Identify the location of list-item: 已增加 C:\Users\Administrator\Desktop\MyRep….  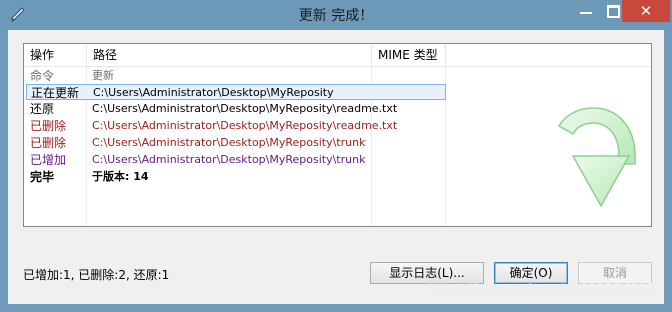
(236, 160).